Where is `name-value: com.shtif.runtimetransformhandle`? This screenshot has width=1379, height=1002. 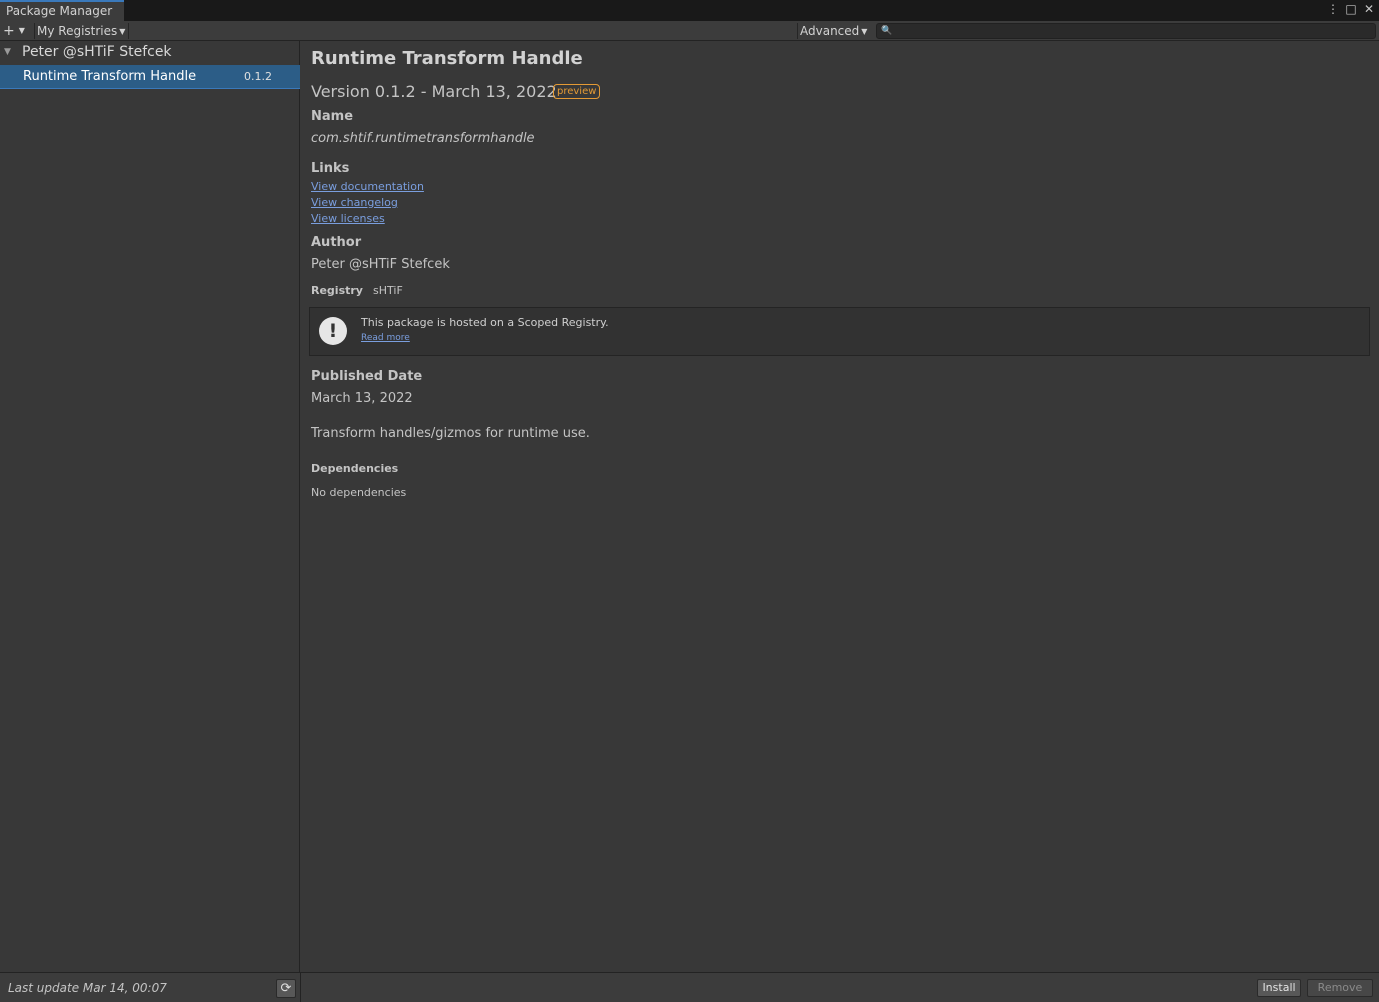
name-value: com.shtif.runtimetransformhandle is located at coordinates (423, 138).